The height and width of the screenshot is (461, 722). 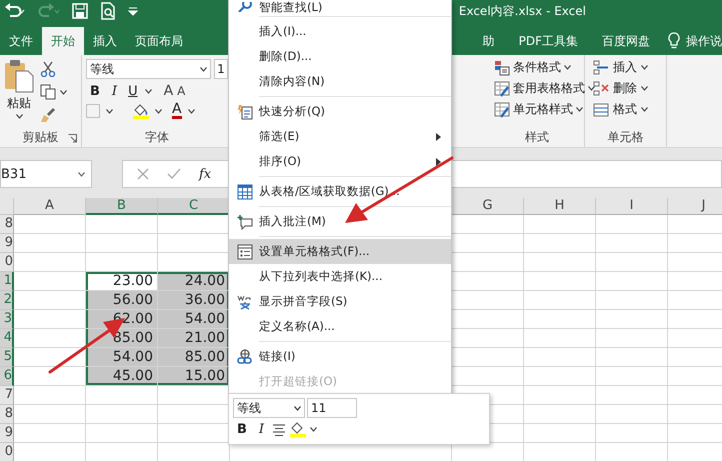 What do you see at coordinates (205, 174) in the screenshot?
I see `insert-function-button: fx` at bounding box center [205, 174].